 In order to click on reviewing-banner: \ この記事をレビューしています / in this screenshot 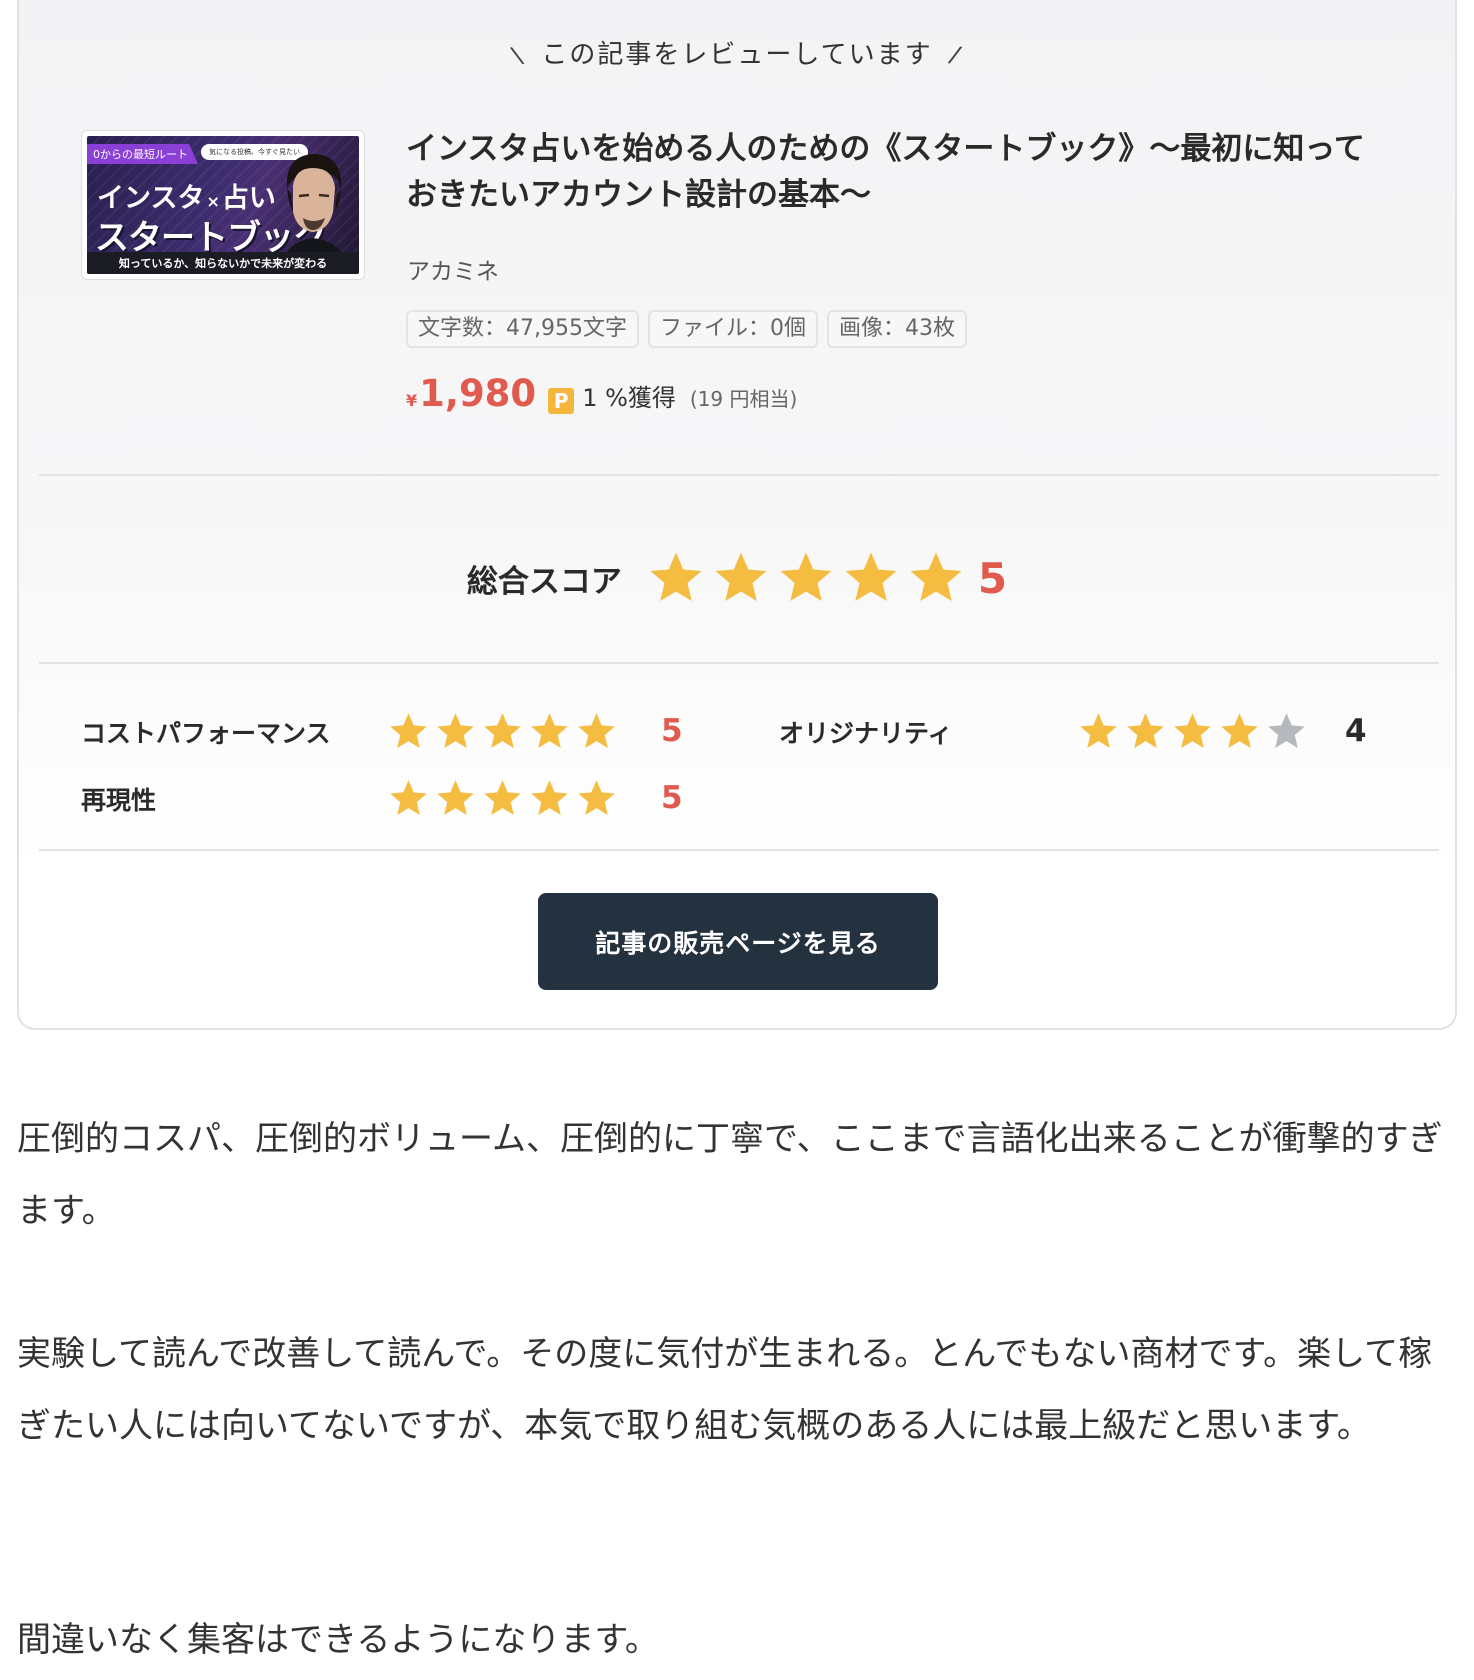, I will do `click(737, 52)`.